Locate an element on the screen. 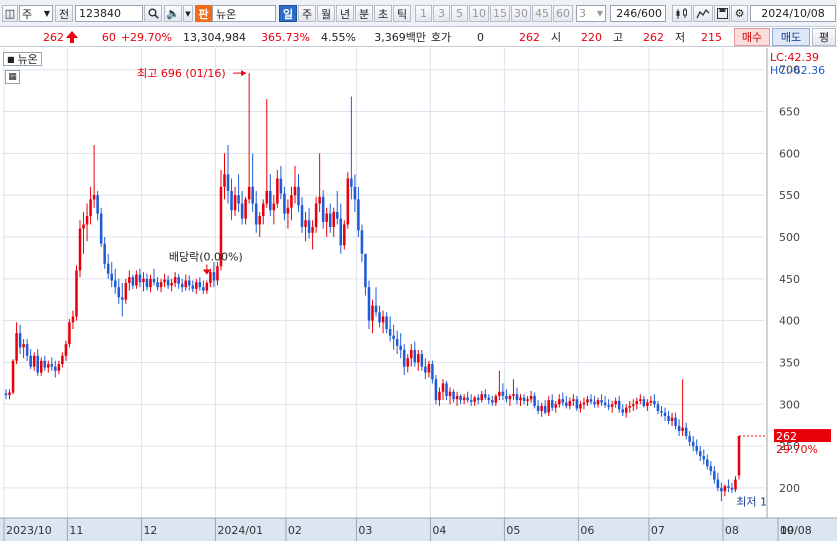  minute-1: 1 is located at coordinates (423, 13).